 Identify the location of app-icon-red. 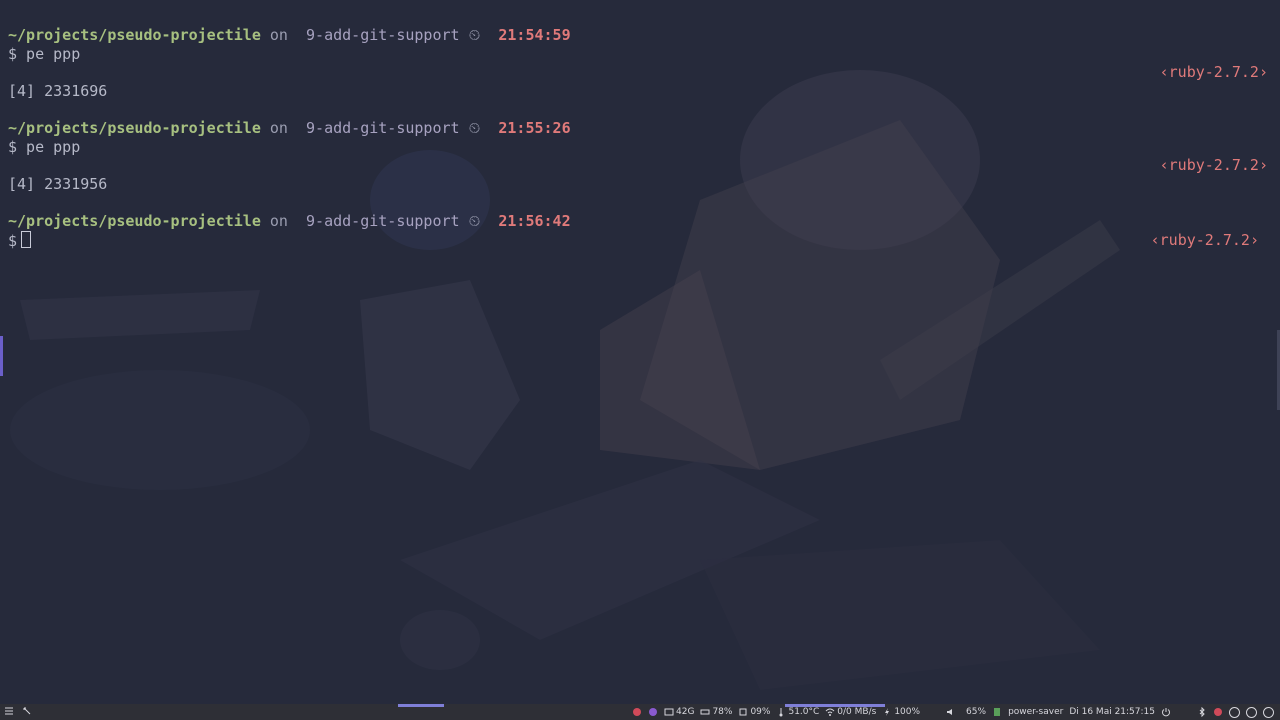
(637, 712).